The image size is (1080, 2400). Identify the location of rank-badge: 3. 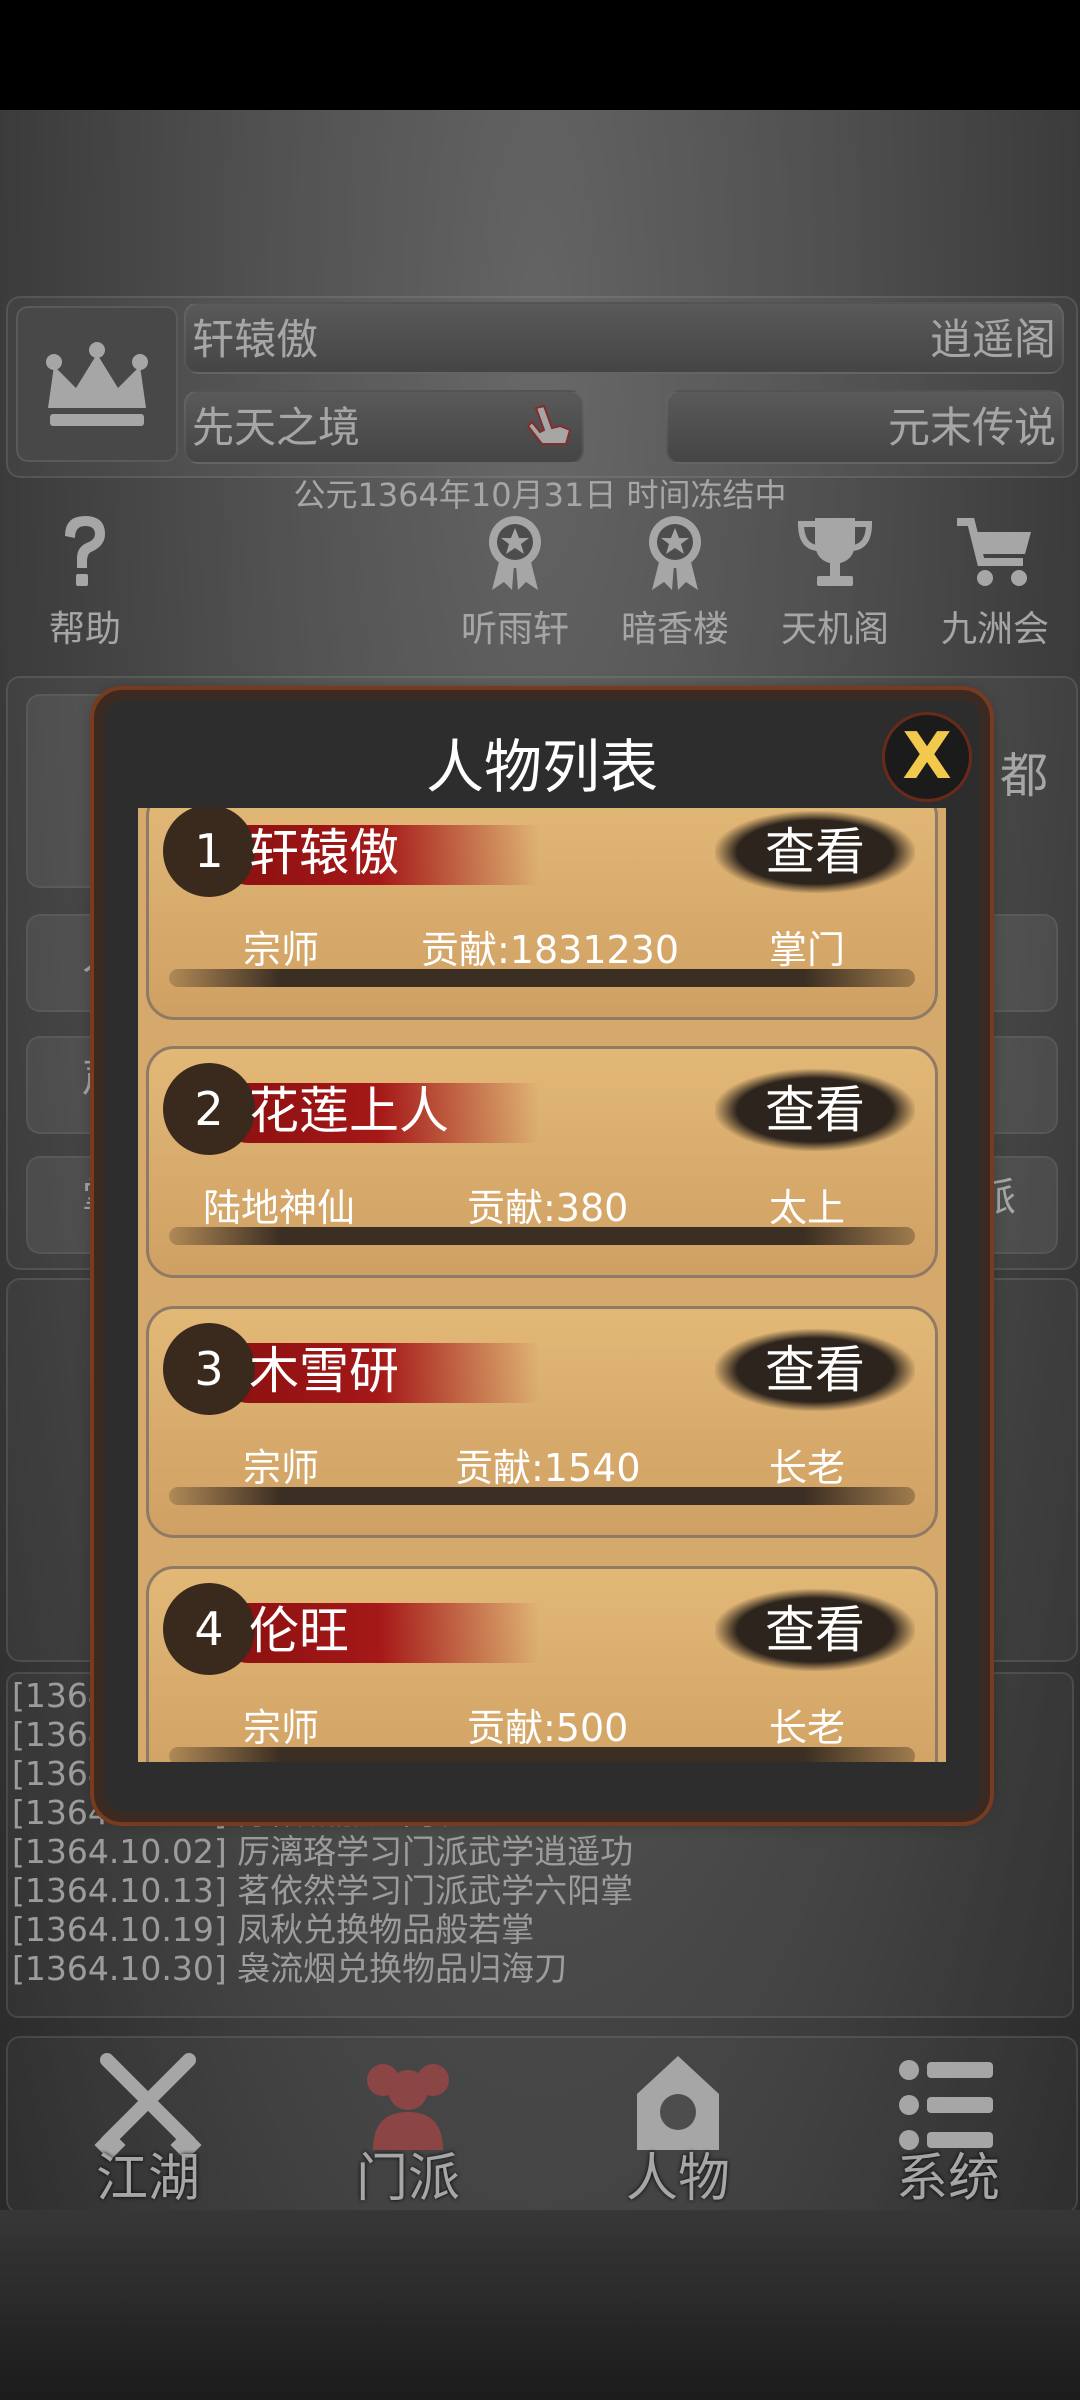
(209, 1369).